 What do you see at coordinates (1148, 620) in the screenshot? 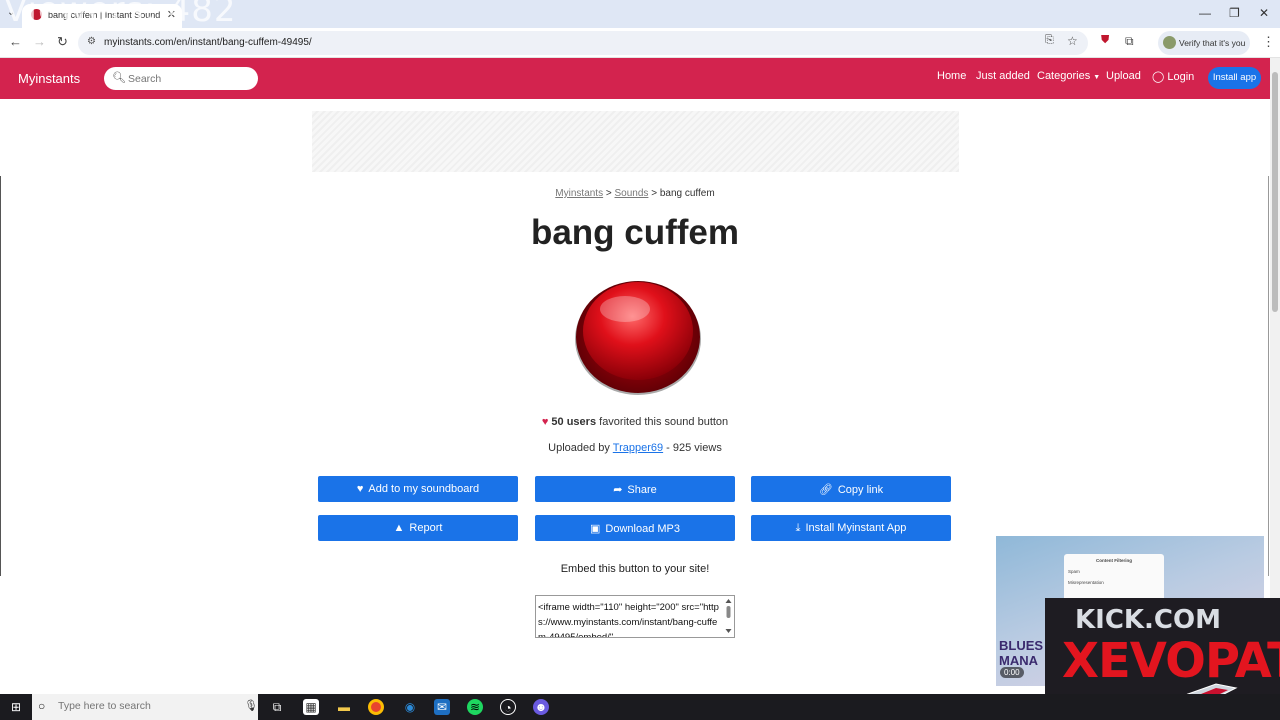
I see `kick-com-text: KICK.COM` at bounding box center [1148, 620].